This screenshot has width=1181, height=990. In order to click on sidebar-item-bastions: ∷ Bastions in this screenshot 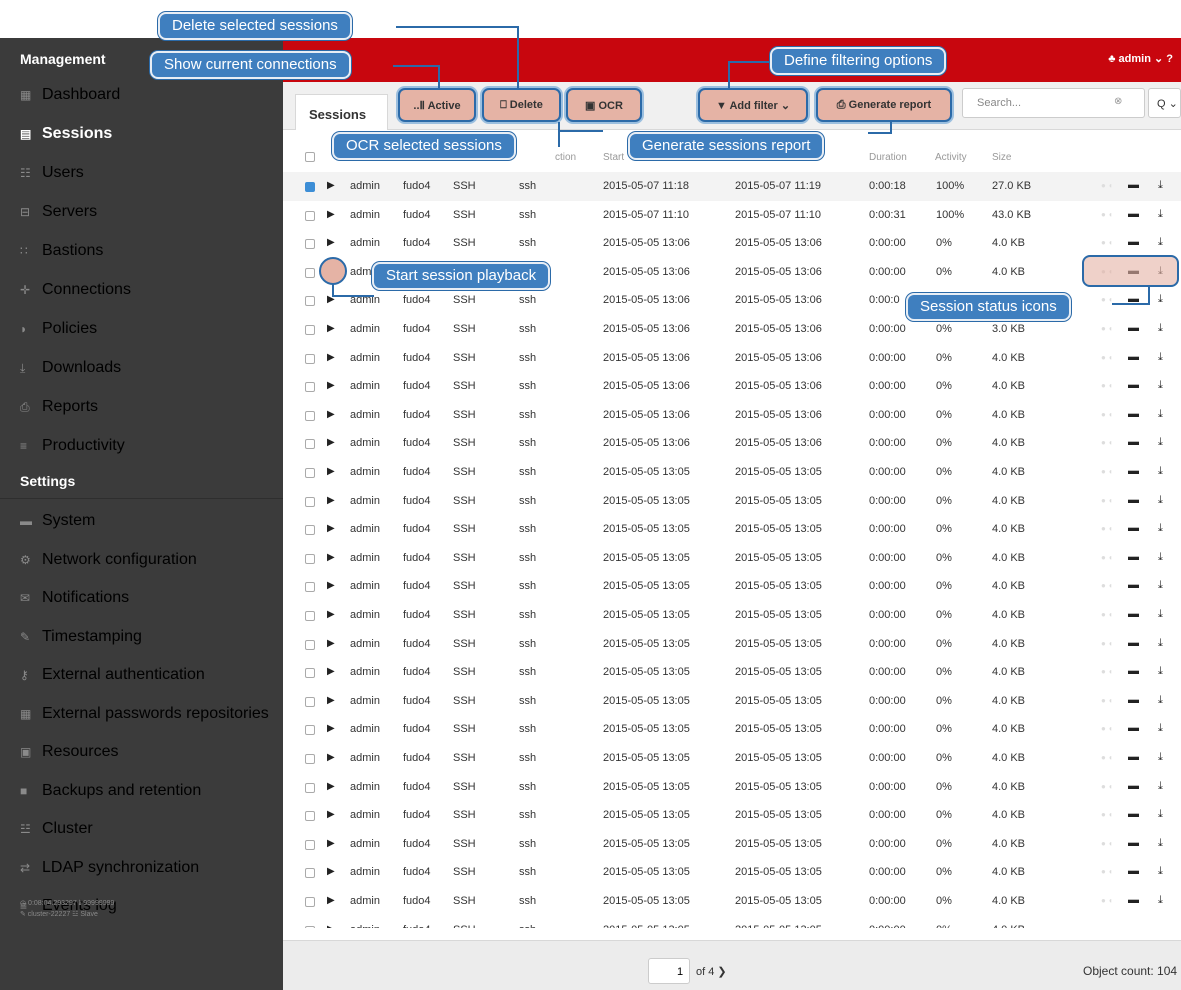, I will do `click(141, 251)`.